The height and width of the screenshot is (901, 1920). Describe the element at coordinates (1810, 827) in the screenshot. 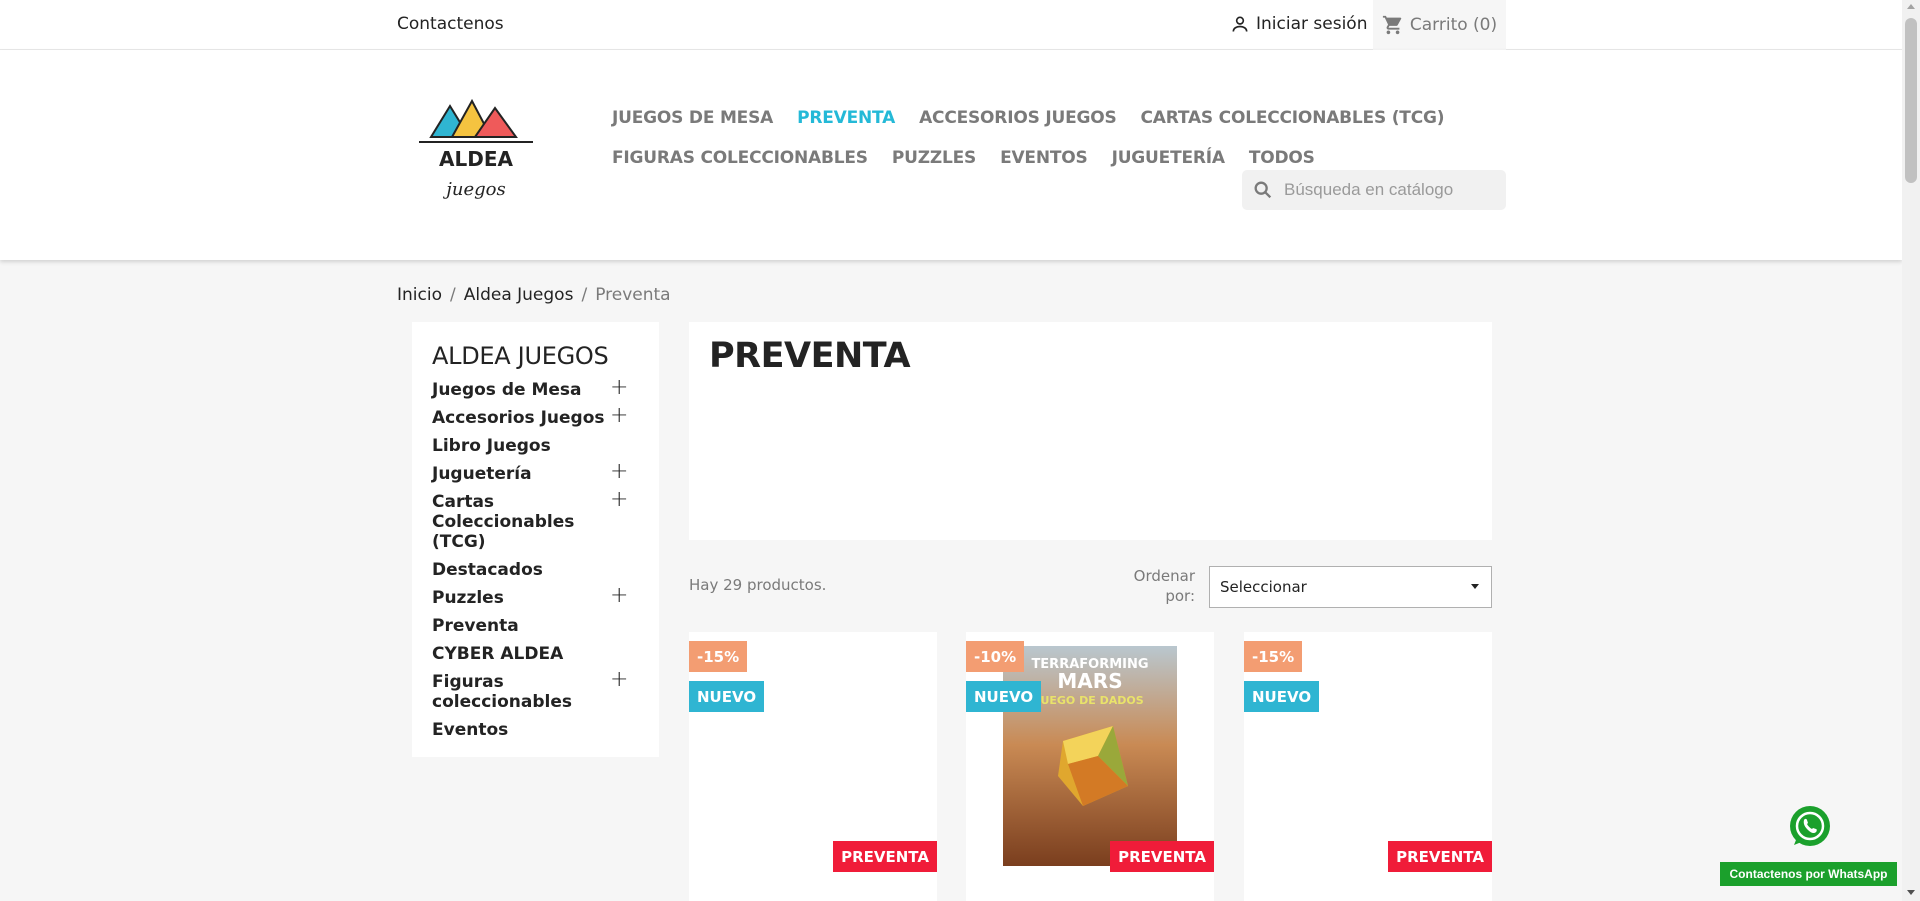

I see `whatsapp-icon` at that location.